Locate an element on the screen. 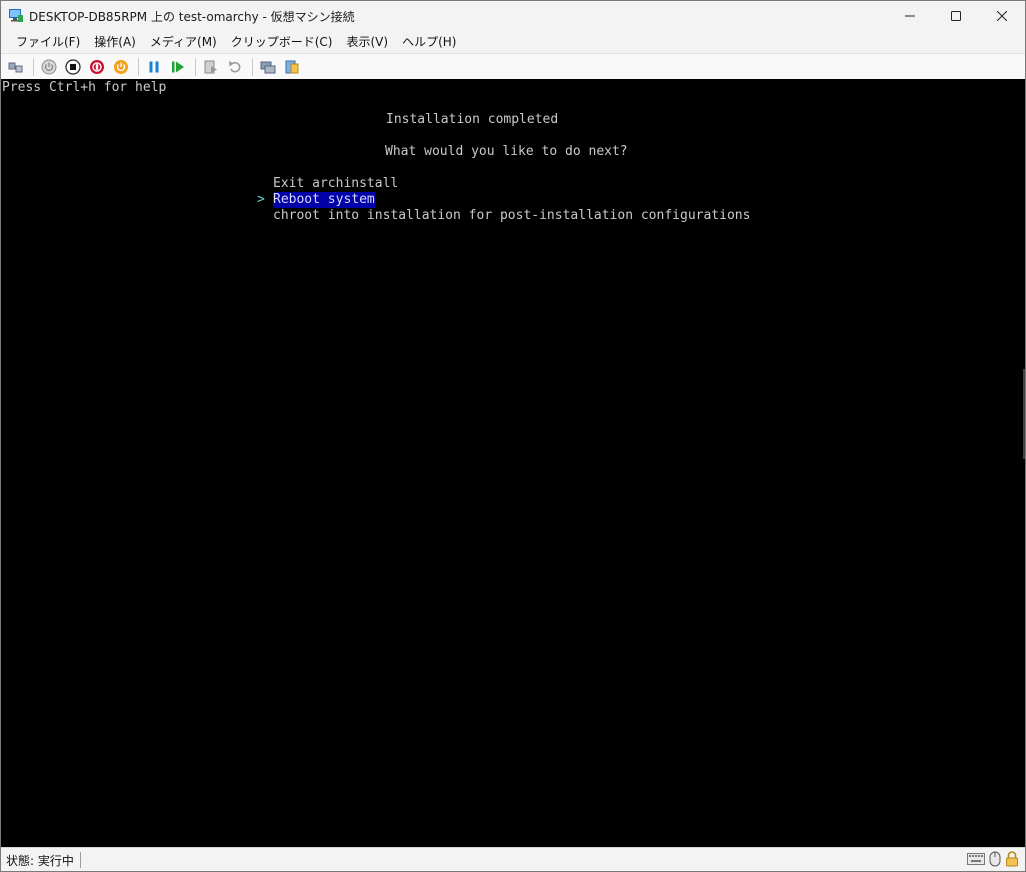 This screenshot has width=1026, height=872. revert-icon is located at coordinates (235, 66).